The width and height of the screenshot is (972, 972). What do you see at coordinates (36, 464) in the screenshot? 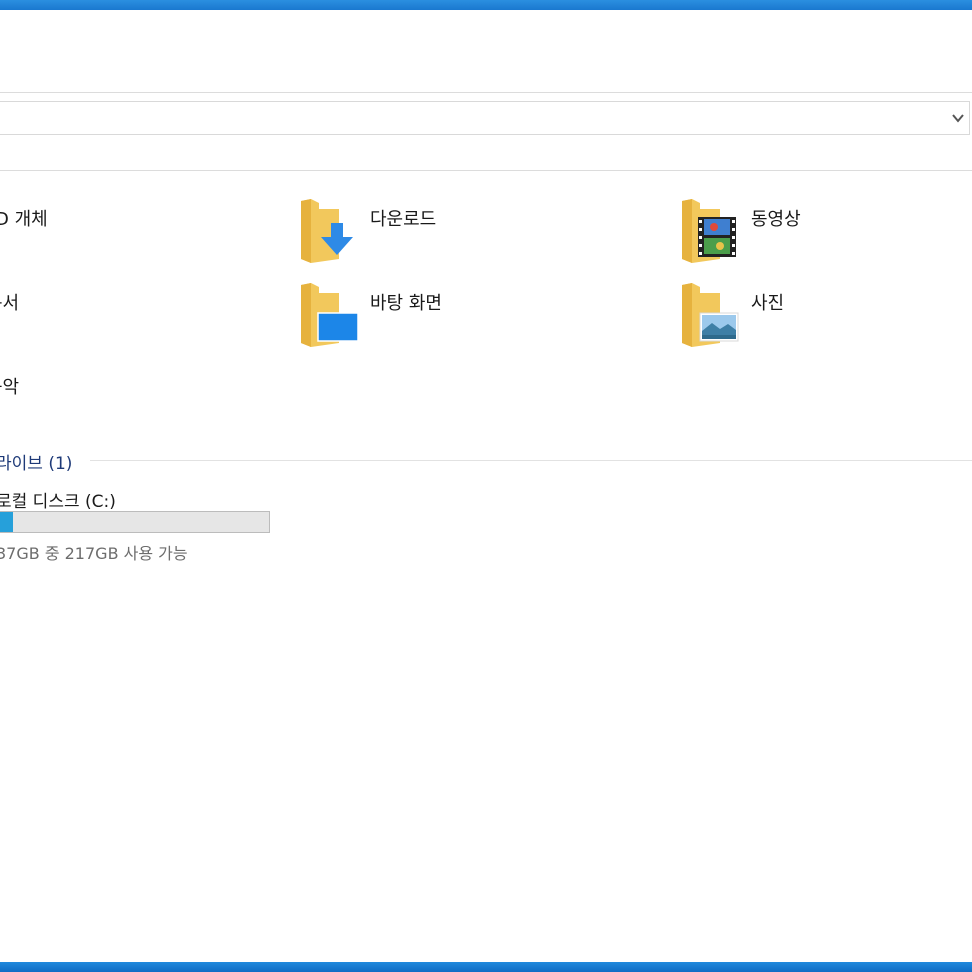
I see `drives-group-label: 라이브 (1)` at bounding box center [36, 464].